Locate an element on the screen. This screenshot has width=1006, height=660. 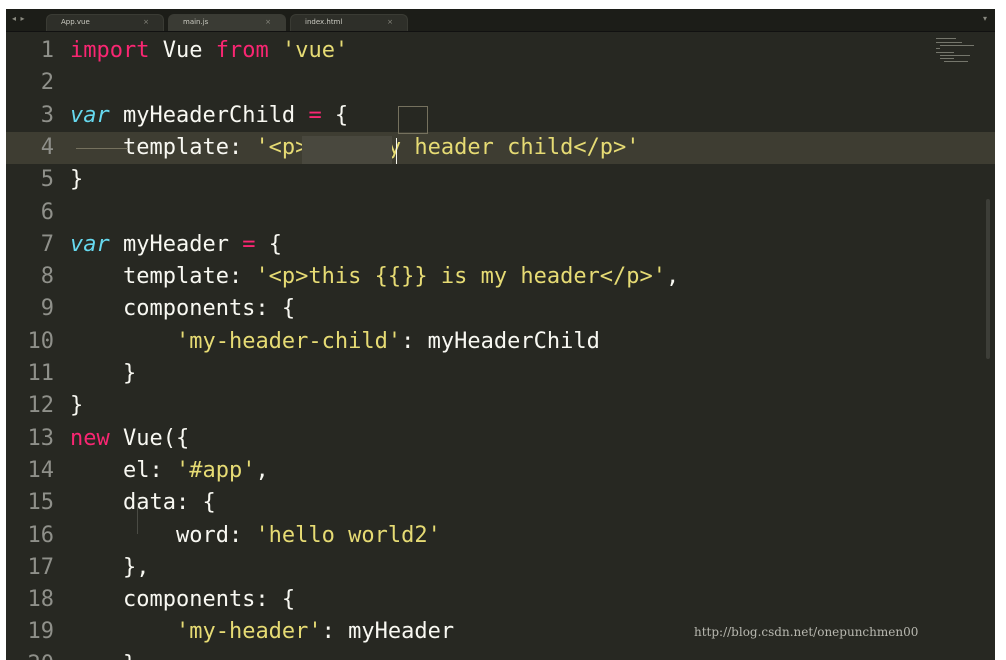
chevron-down-icon: ▾ is located at coordinates (985, 18).